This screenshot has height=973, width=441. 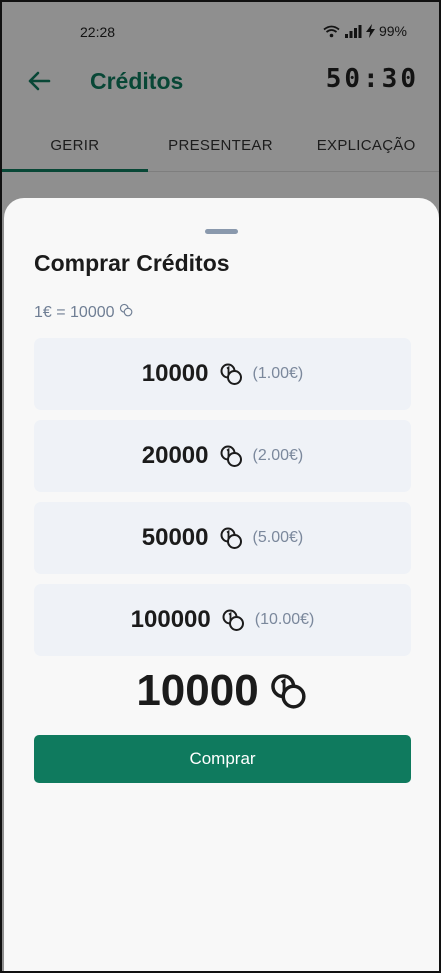 What do you see at coordinates (170, 619) in the screenshot?
I see `option-amount: 100000` at bounding box center [170, 619].